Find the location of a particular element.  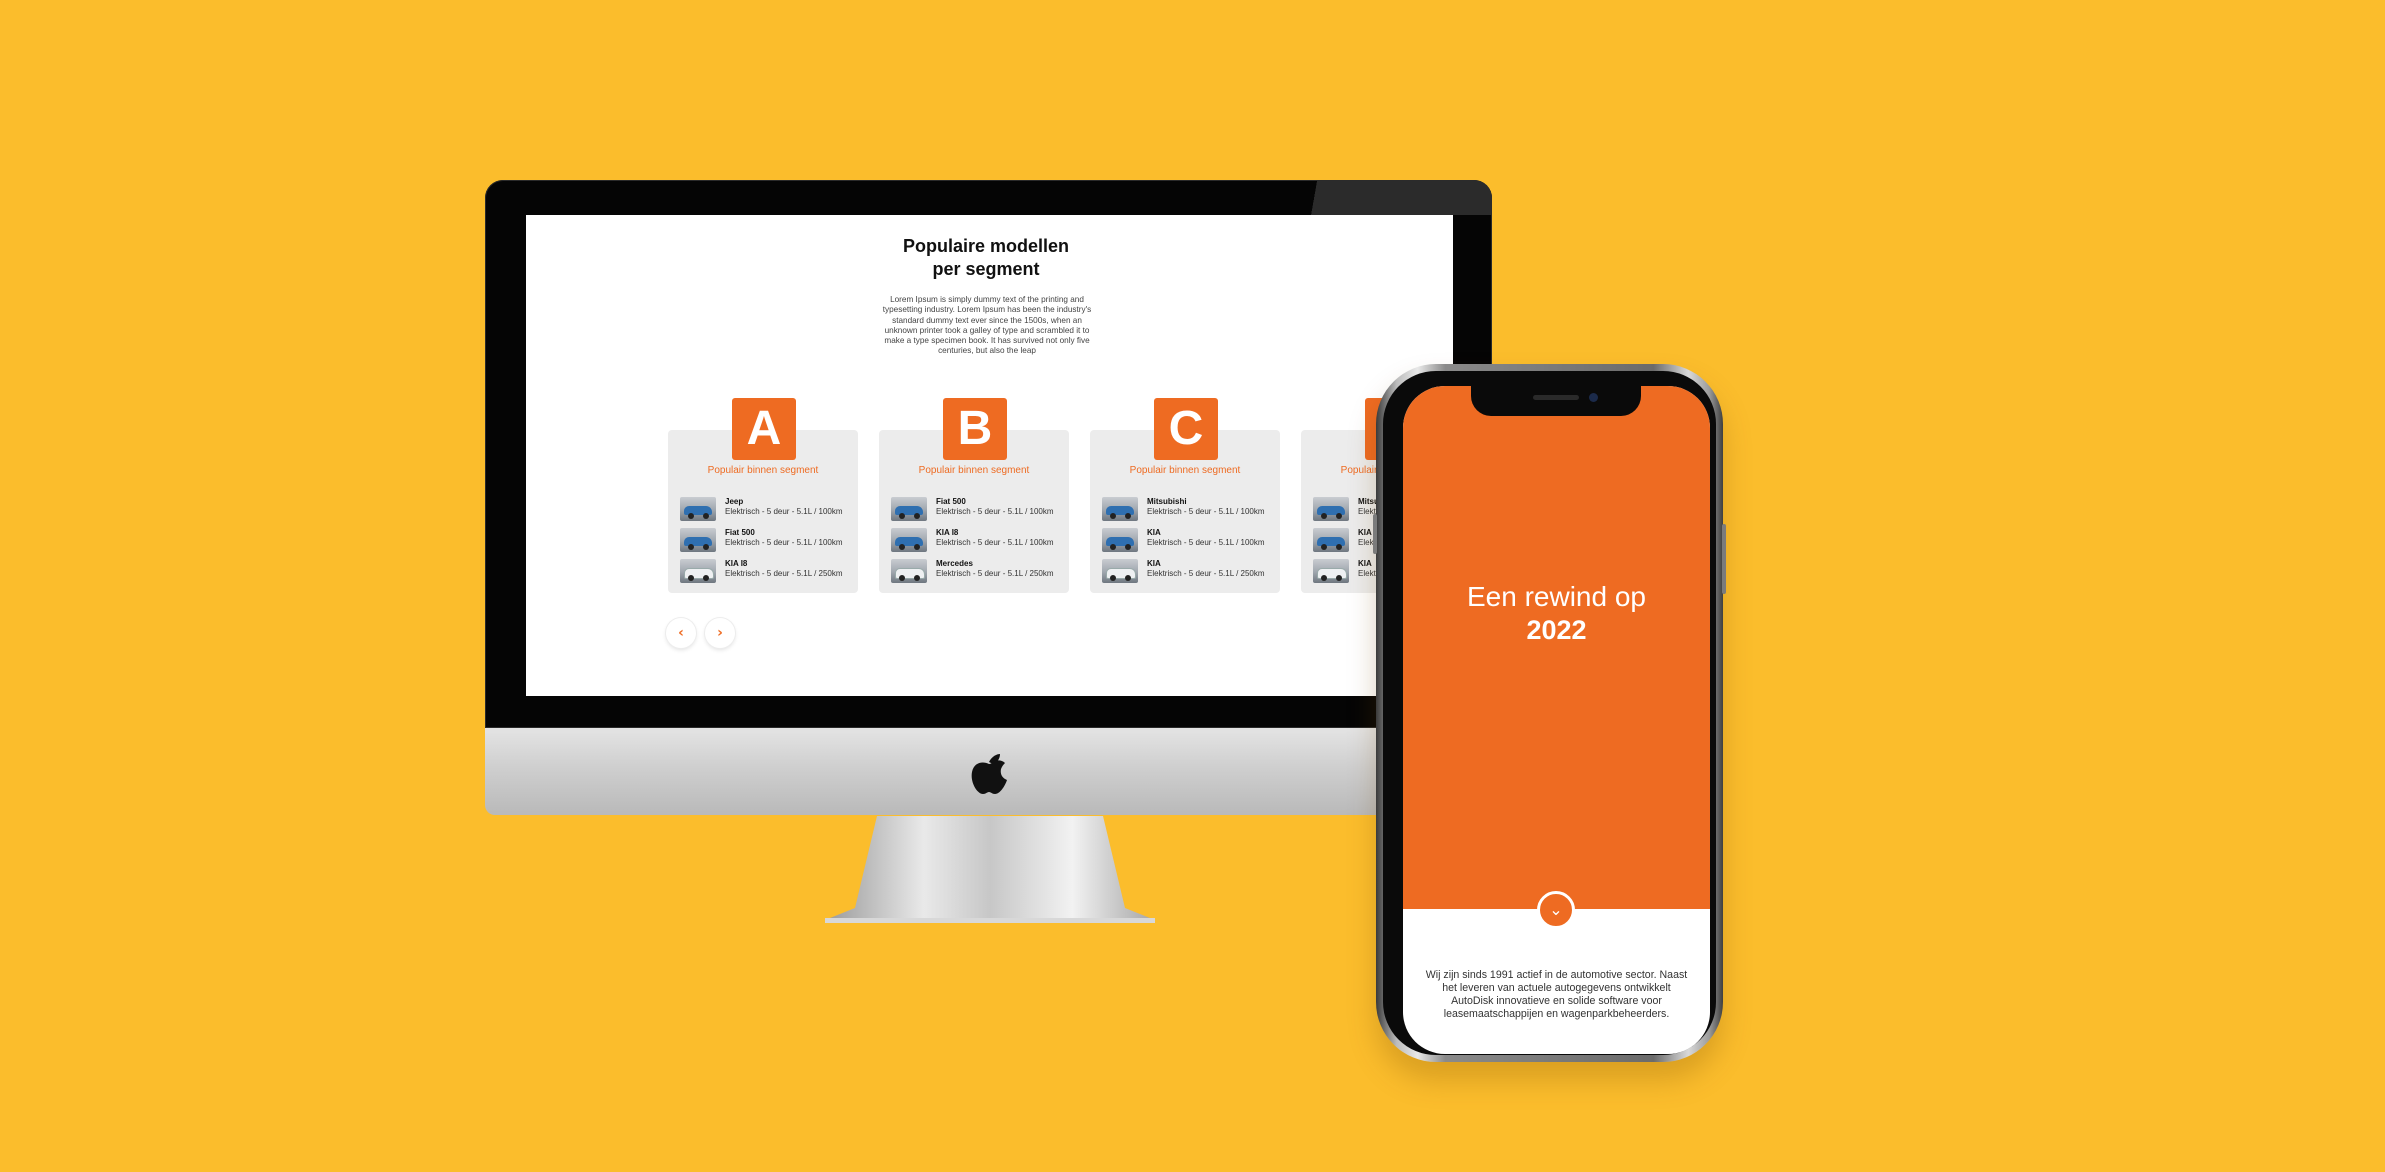

apple-logo-icon is located at coordinates (989, 774).